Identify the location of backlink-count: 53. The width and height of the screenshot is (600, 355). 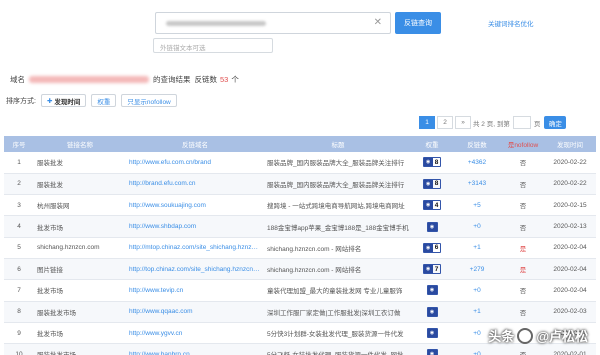
(224, 79).